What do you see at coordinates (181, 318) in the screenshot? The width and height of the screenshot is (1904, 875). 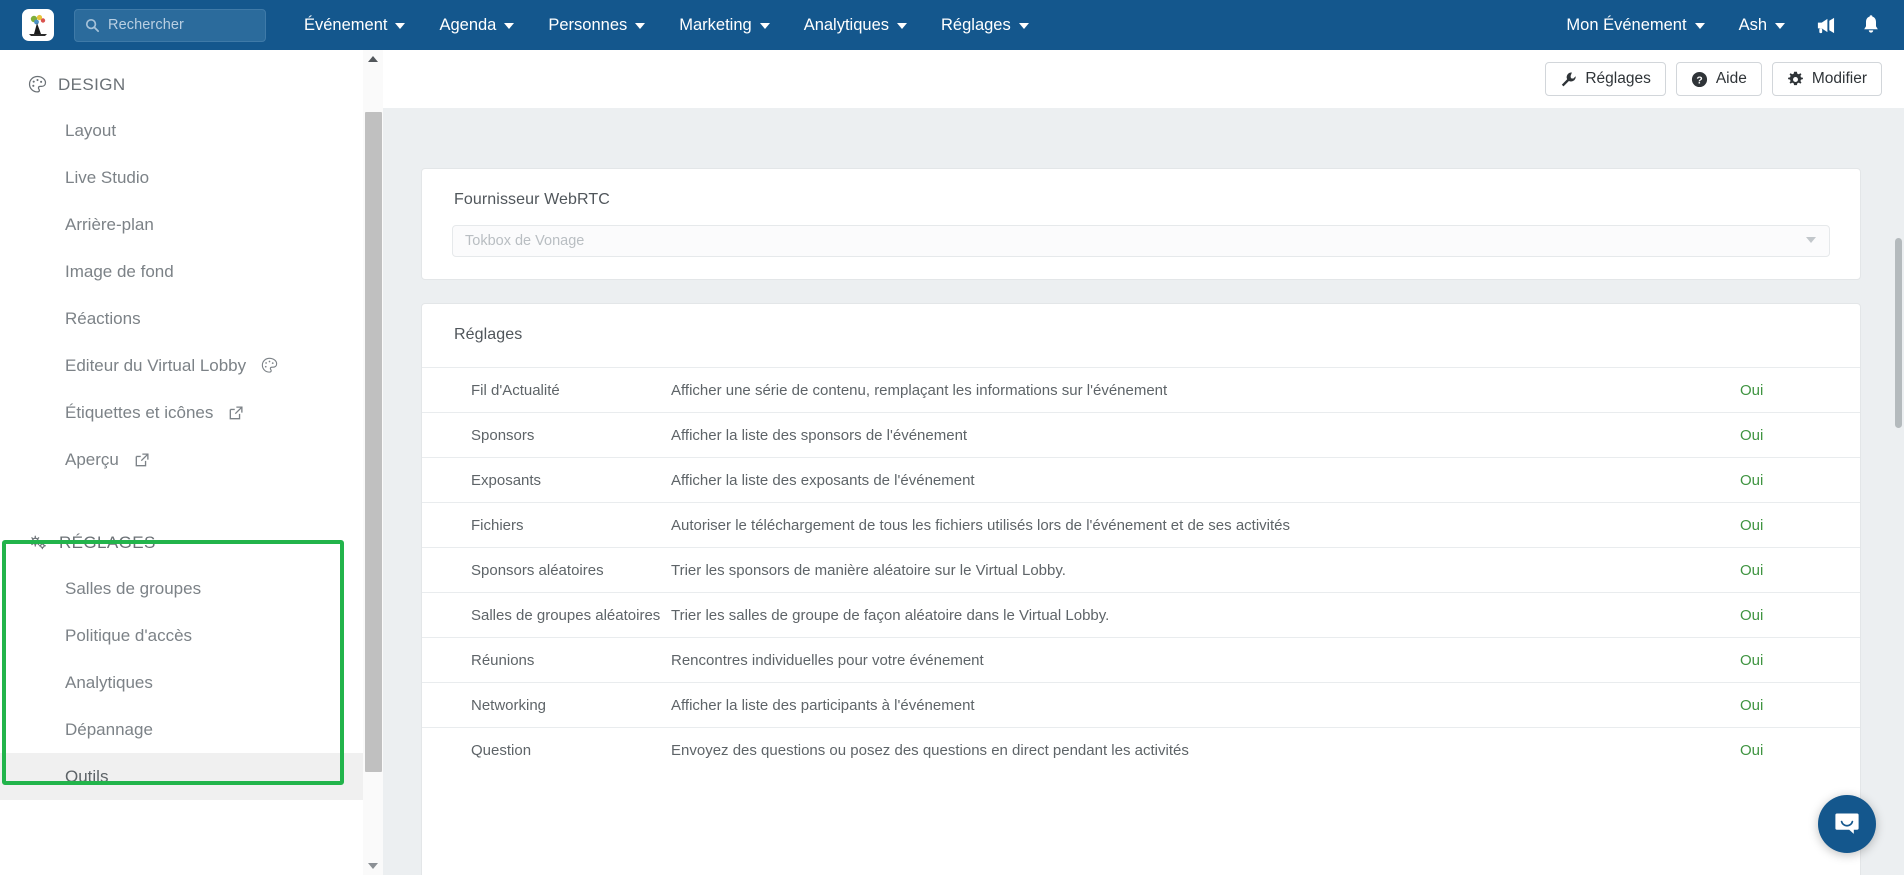 I see `sidebar-item-reactions: Réactions` at bounding box center [181, 318].